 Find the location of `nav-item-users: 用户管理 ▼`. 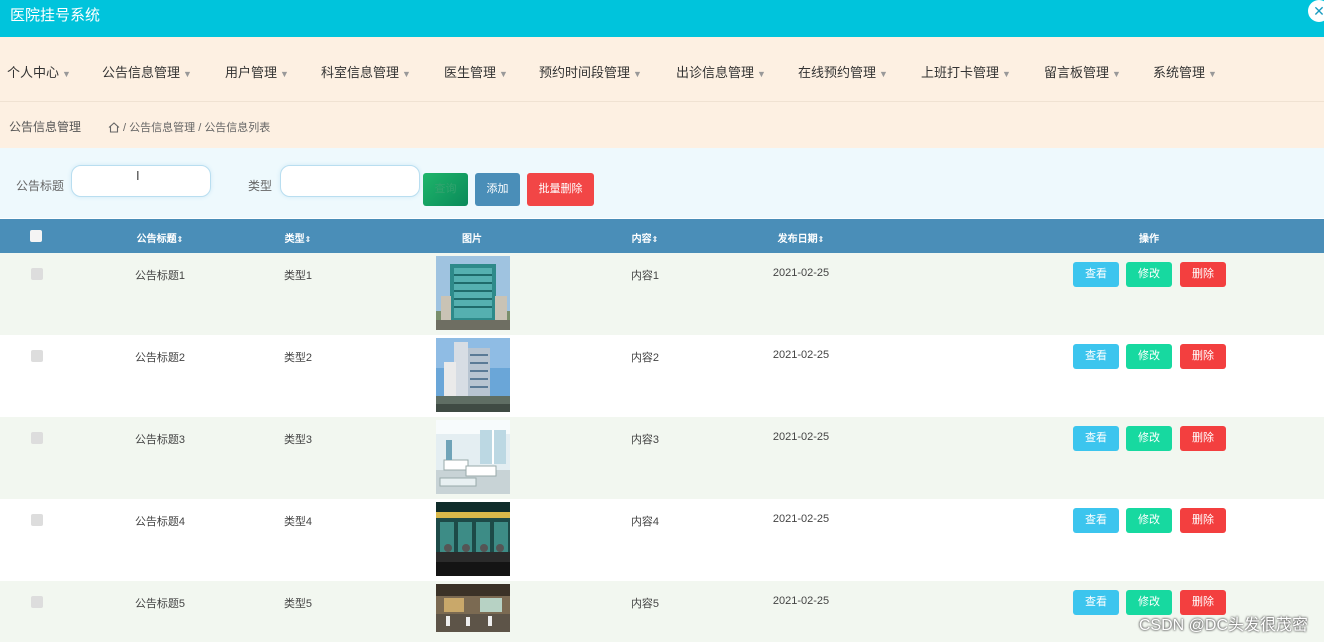

nav-item-users: 用户管理 ▼ is located at coordinates (257, 71).